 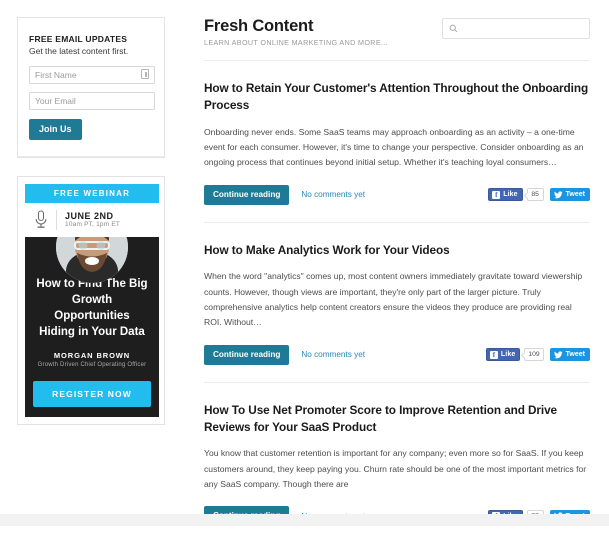 What do you see at coordinates (56, 220) in the screenshot?
I see `date-divider` at bounding box center [56, 220].